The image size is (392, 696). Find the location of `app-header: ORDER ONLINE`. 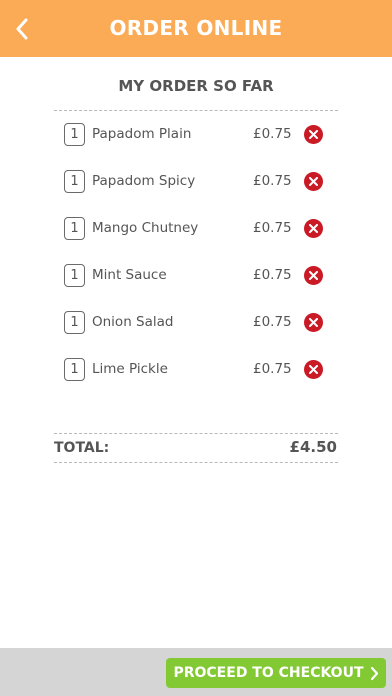

app-header: ORDER ONLINE is located at coordinates (196, 28).